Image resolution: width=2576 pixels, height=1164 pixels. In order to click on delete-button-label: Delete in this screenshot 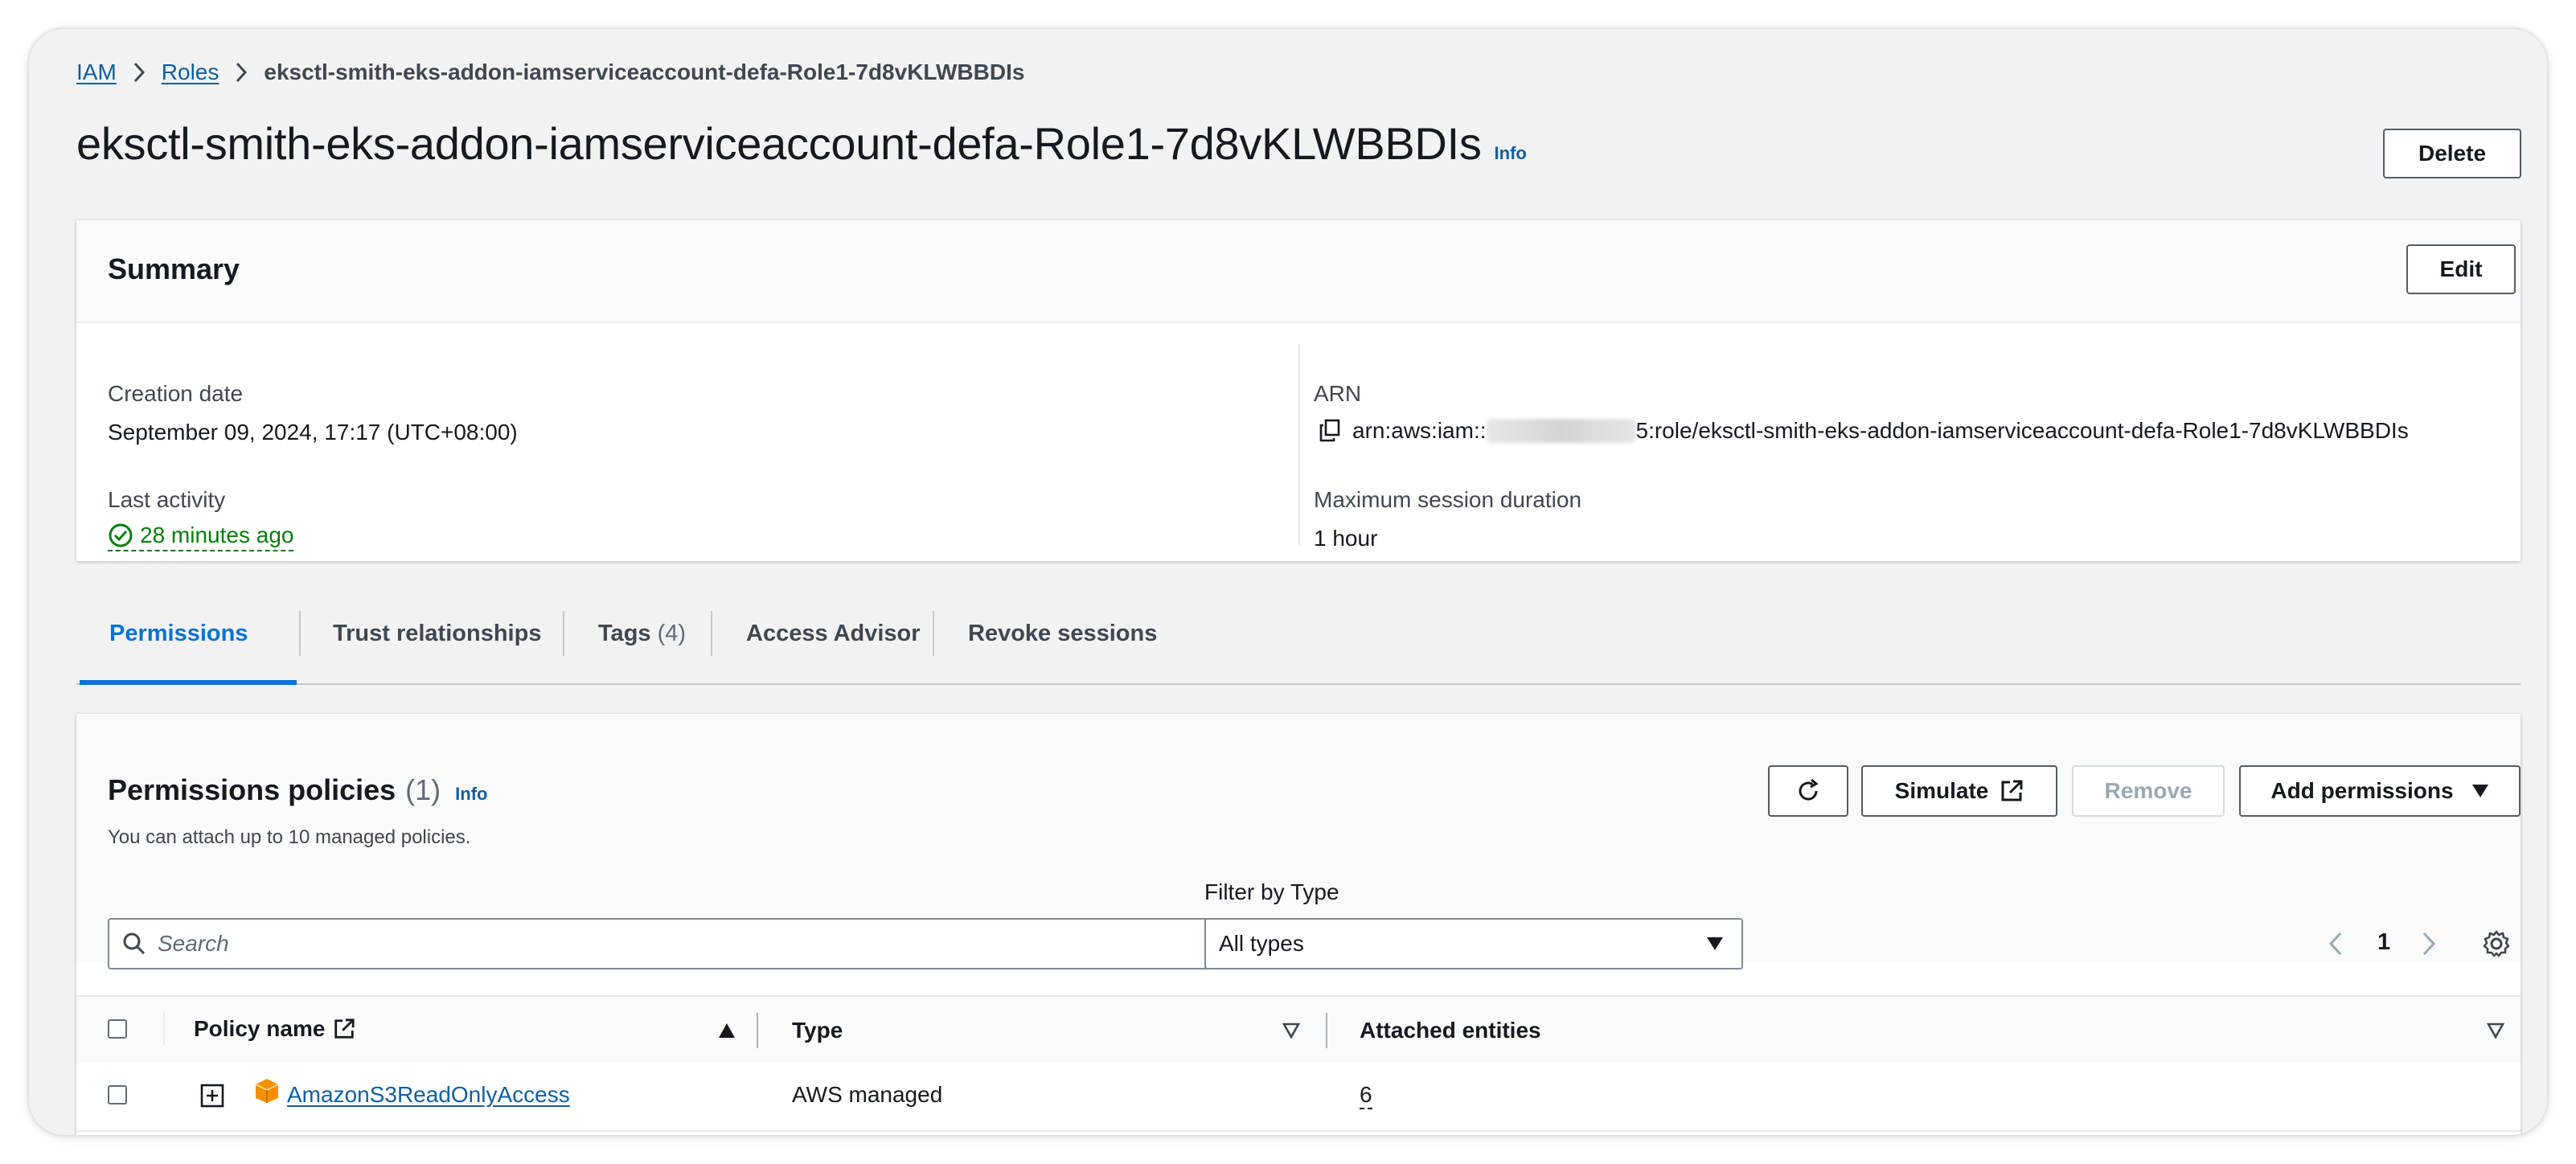, I will do `click(2452, 153)`.